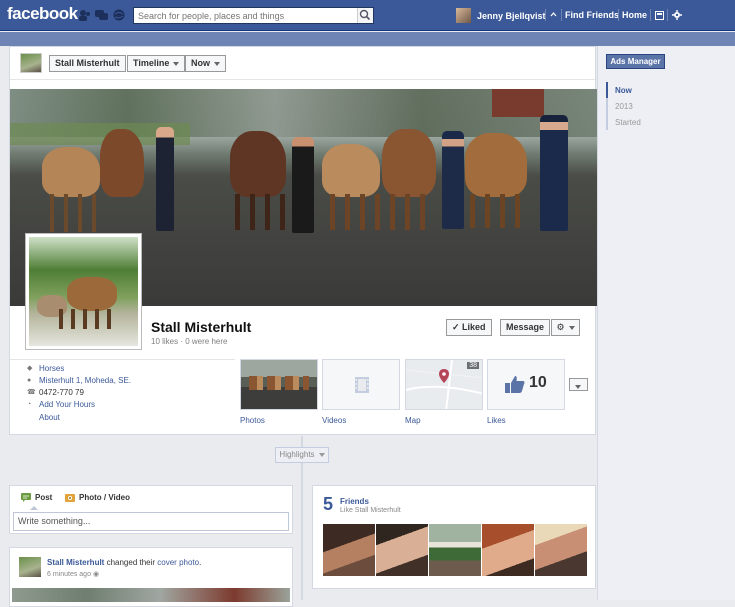 This screenshot has width=735, height=607. I want to click on friends-box: 5 Friends Like Stall Misterhult, so click(454, 537).